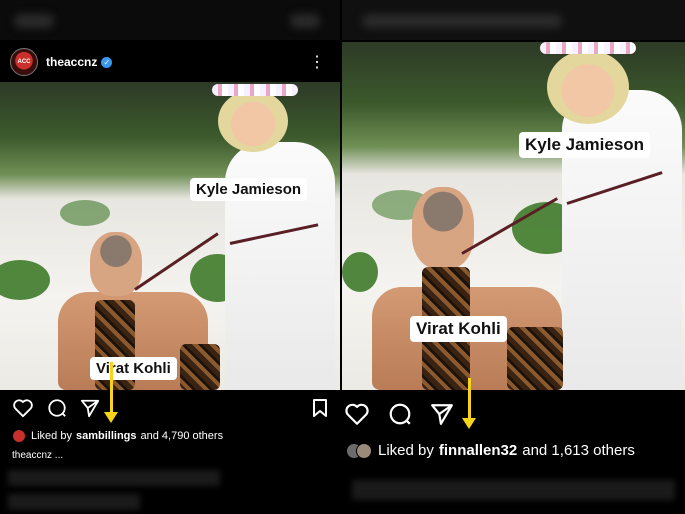 This screenshot has height=514, width=685. What do you see at coordinates (478, 450) in the screenshot?
I see `liker-username: finnallen32` at bounding box center [478, 450].